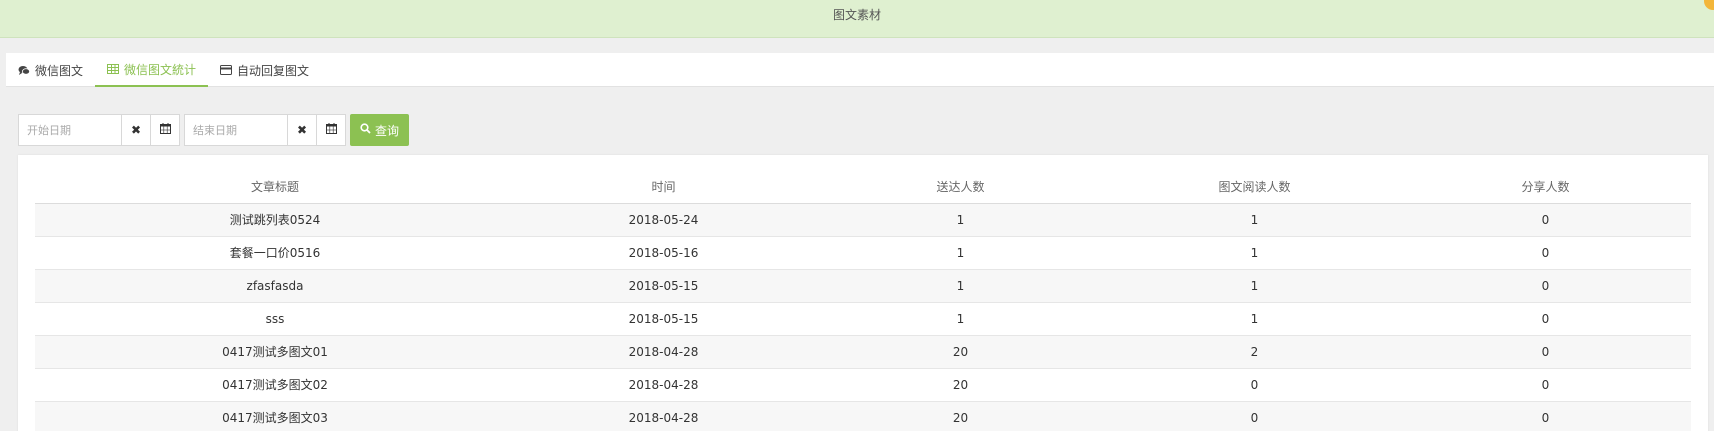  Describe the element at coordinates (113, 69) in the screenshot. I see `table-icon` at that location.